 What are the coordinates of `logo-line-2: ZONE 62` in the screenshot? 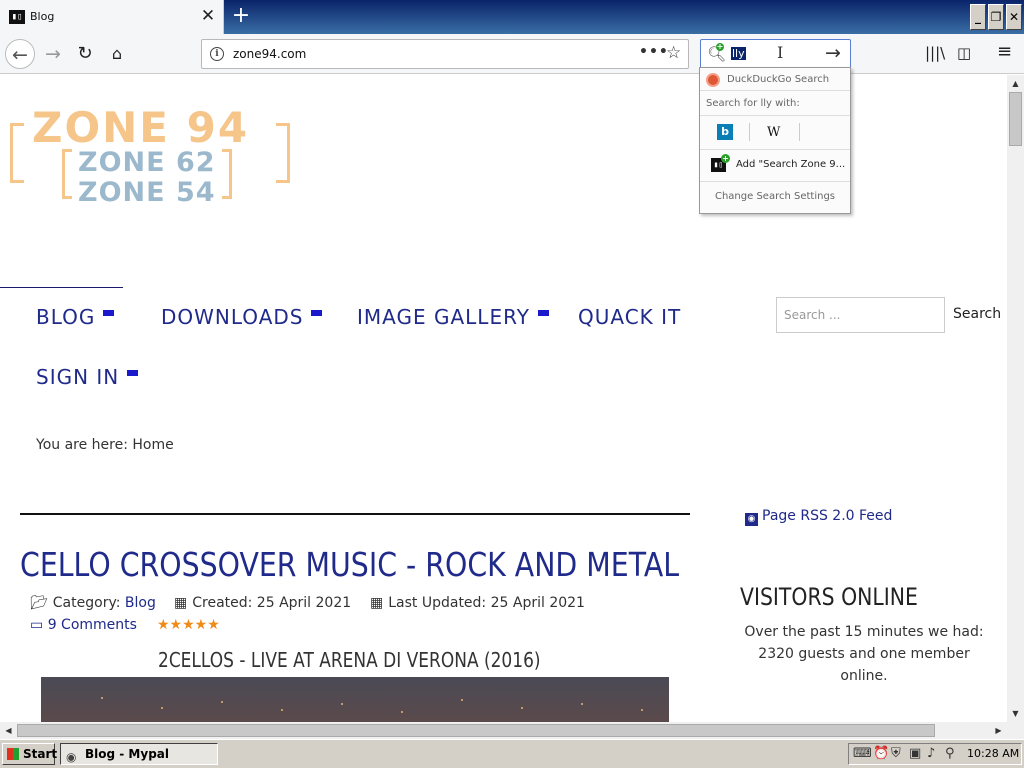 It's located at (147, 162).